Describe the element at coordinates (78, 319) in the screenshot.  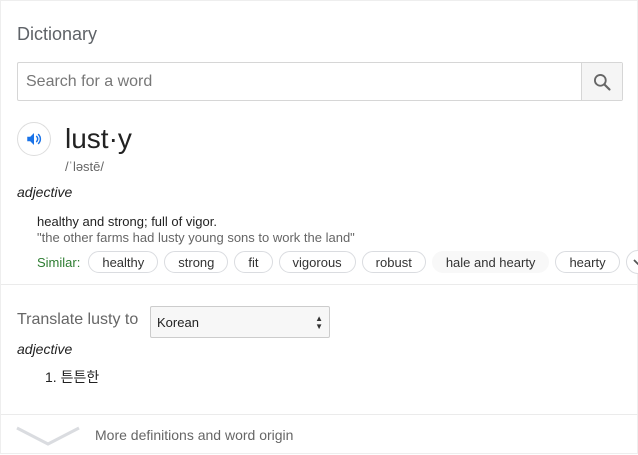
I see `translate-label: Translate lusty to` at that location.